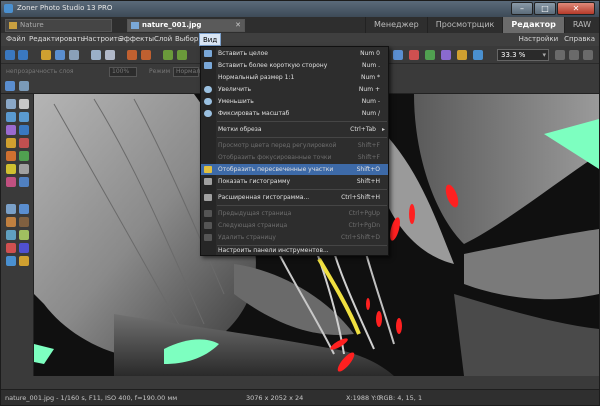  Describe the element at coordinates (24, 104) in the screenshot. I see `hand-icon` at that location.